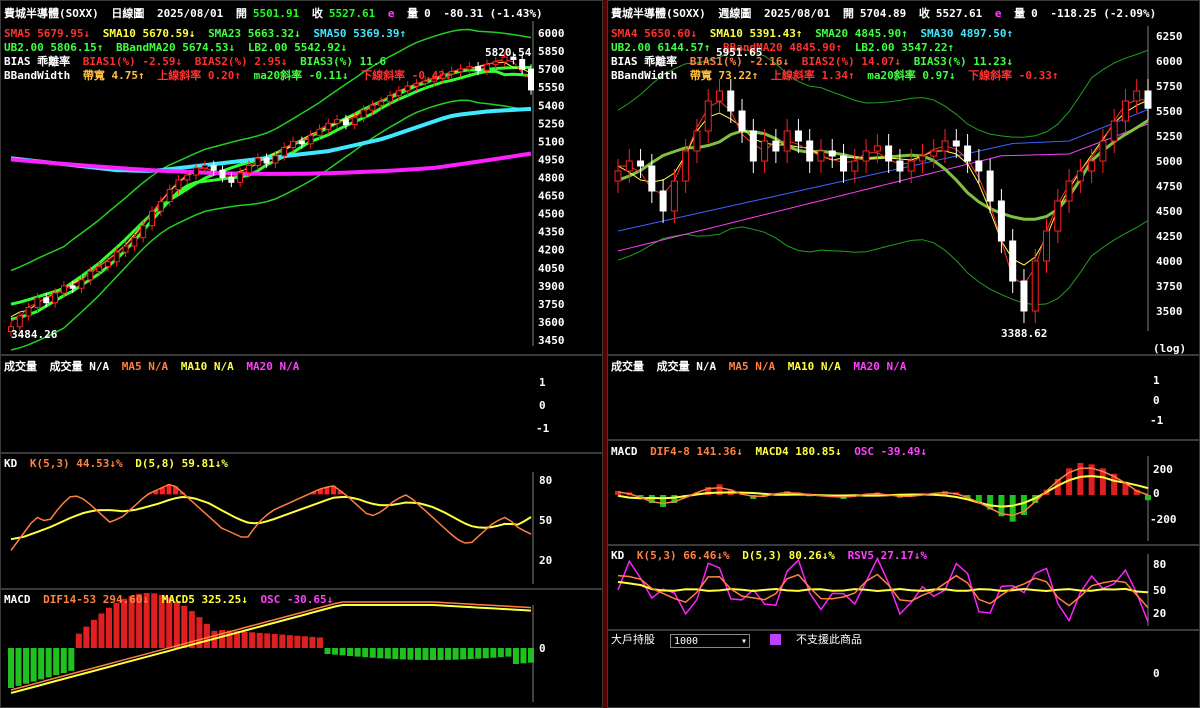 The image size is (1200, 708). I want to click on left-kd-tick-0: 80, so click(546, 480).